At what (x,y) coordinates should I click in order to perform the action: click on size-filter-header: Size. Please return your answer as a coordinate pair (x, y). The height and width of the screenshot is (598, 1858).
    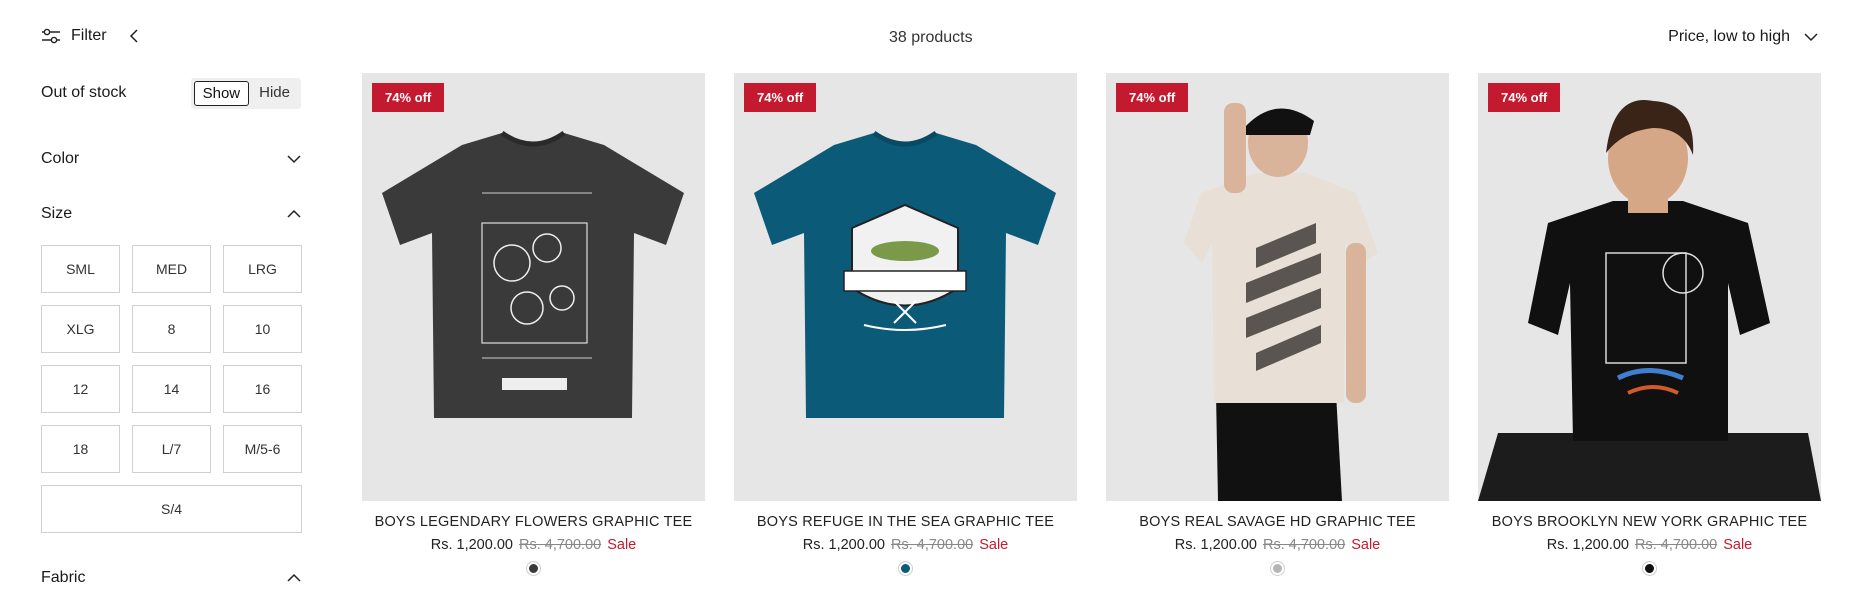
    Looking at the image, I should click on (171, 214).